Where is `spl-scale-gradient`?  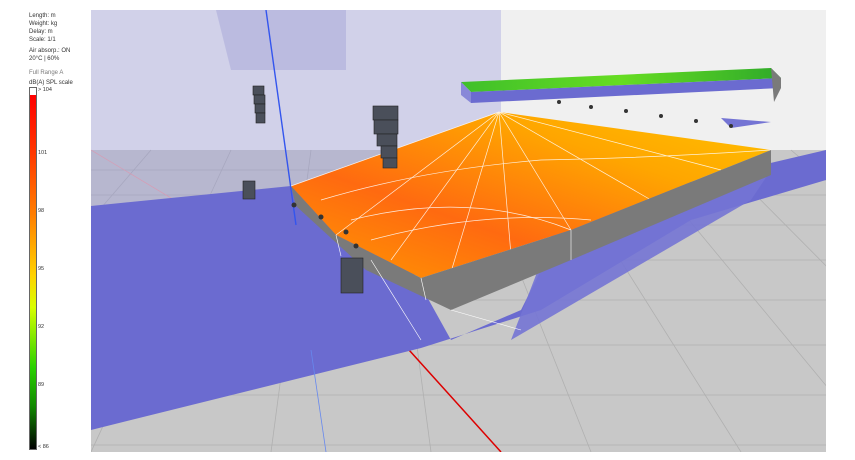
spl-scale-gradient is located at coordinates (33, 272).